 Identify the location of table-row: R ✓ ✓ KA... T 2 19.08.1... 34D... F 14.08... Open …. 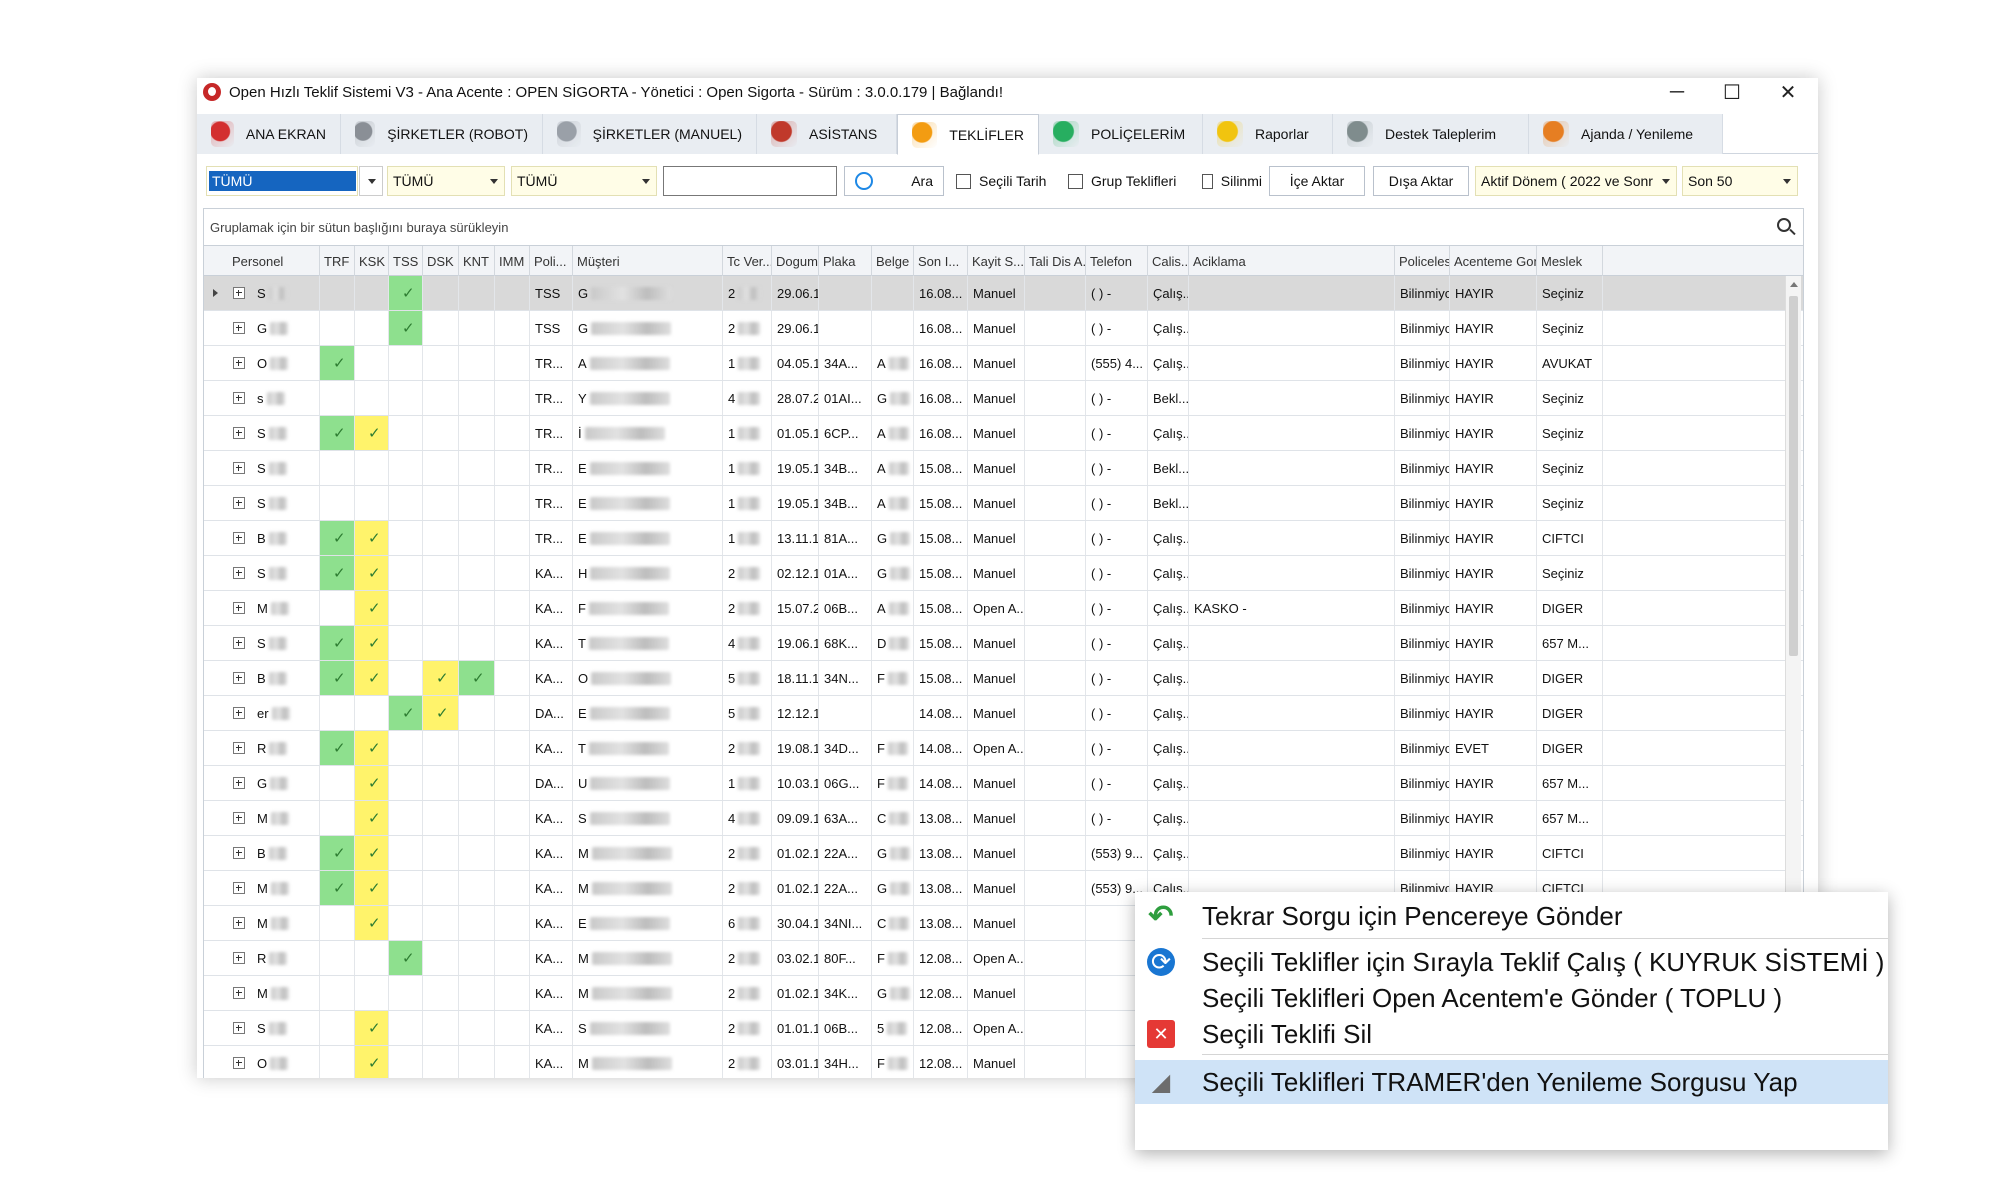
(1003, 748).